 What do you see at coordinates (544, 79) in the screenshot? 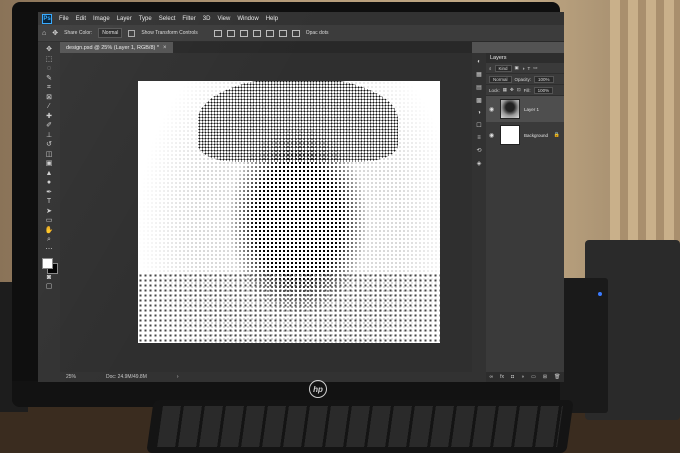
I see `opacity-input: 100%` at bounding box center [544, 79].